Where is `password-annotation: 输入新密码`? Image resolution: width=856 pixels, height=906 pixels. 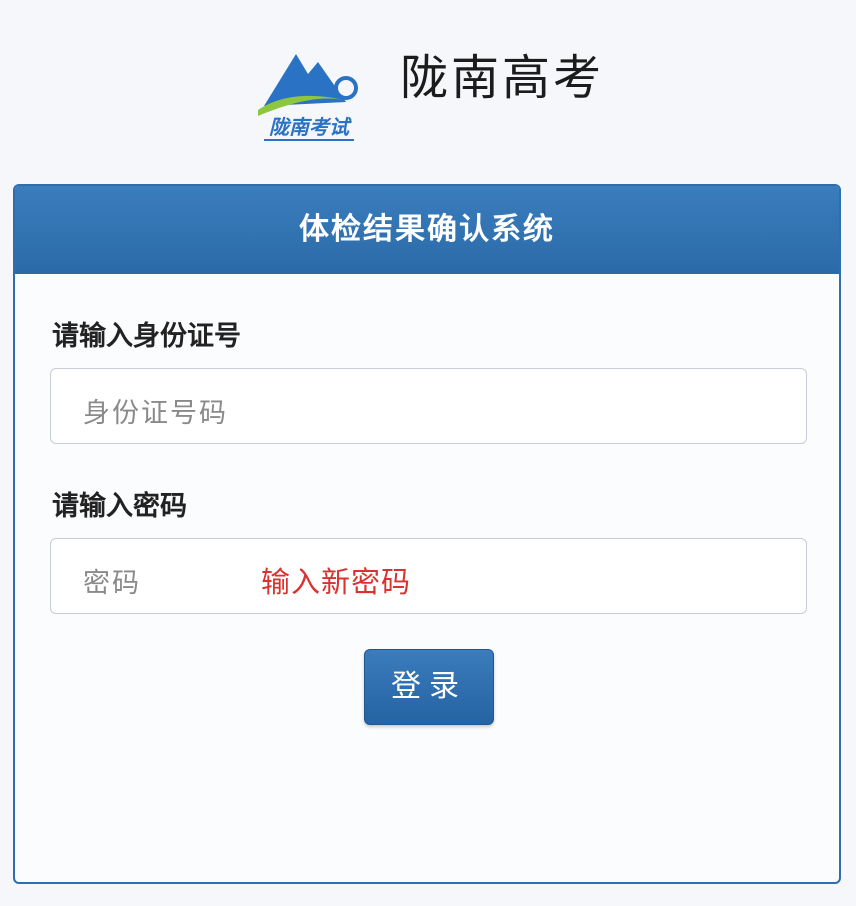
password-annotation: 输入新密码 is located at coordinates (336, 582).